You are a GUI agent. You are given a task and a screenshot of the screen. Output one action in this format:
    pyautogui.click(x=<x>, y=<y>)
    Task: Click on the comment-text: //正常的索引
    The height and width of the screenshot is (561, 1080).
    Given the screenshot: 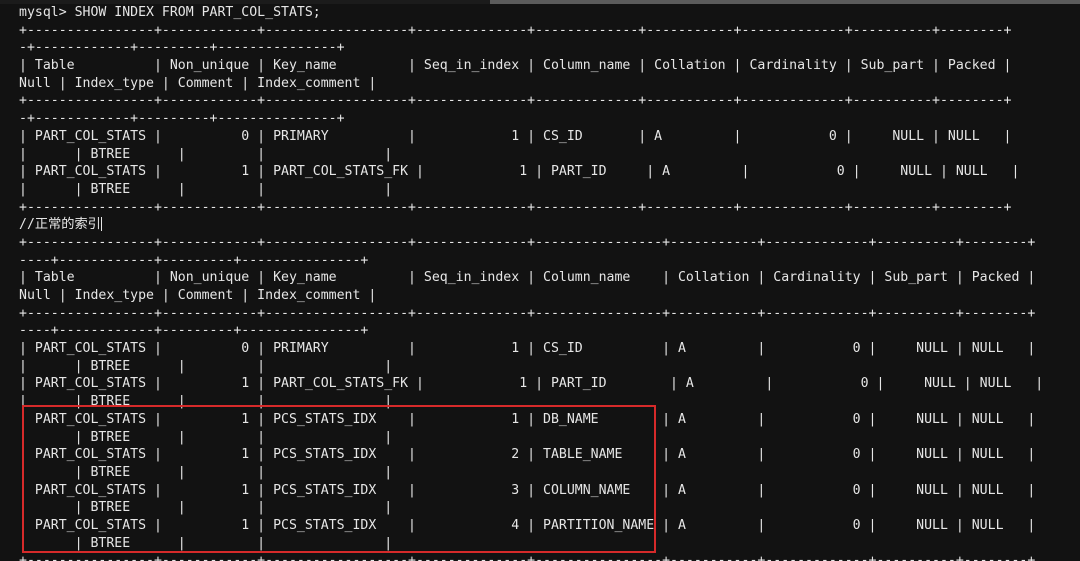 What is the action you would take?
    pyautogui.click(x=60, y=225)
    